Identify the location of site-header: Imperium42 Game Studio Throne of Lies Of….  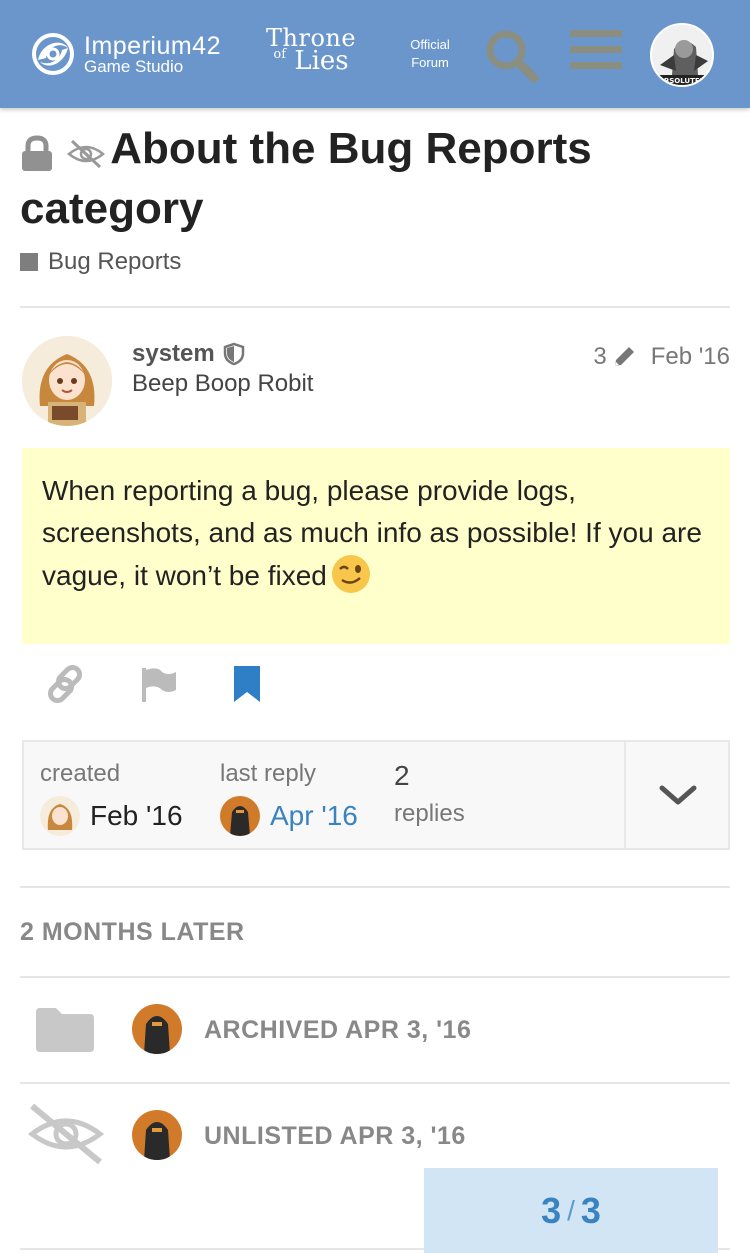
(375, 54).